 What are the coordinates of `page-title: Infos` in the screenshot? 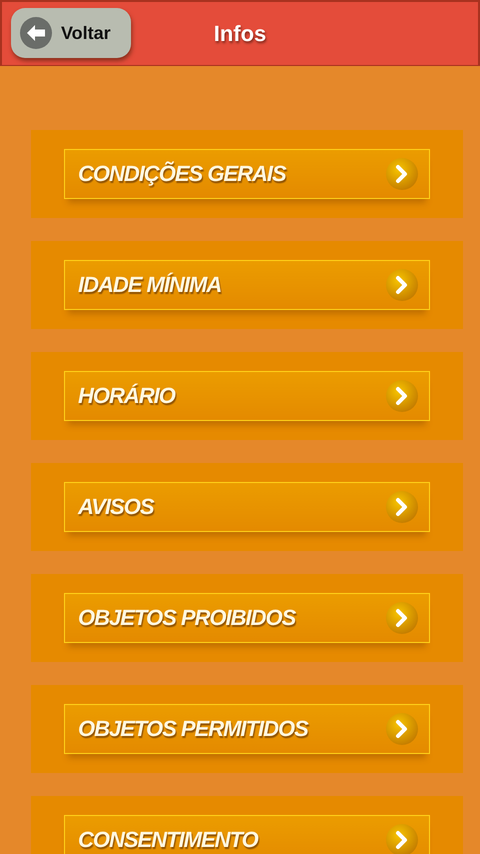 It's located at (240, 33).